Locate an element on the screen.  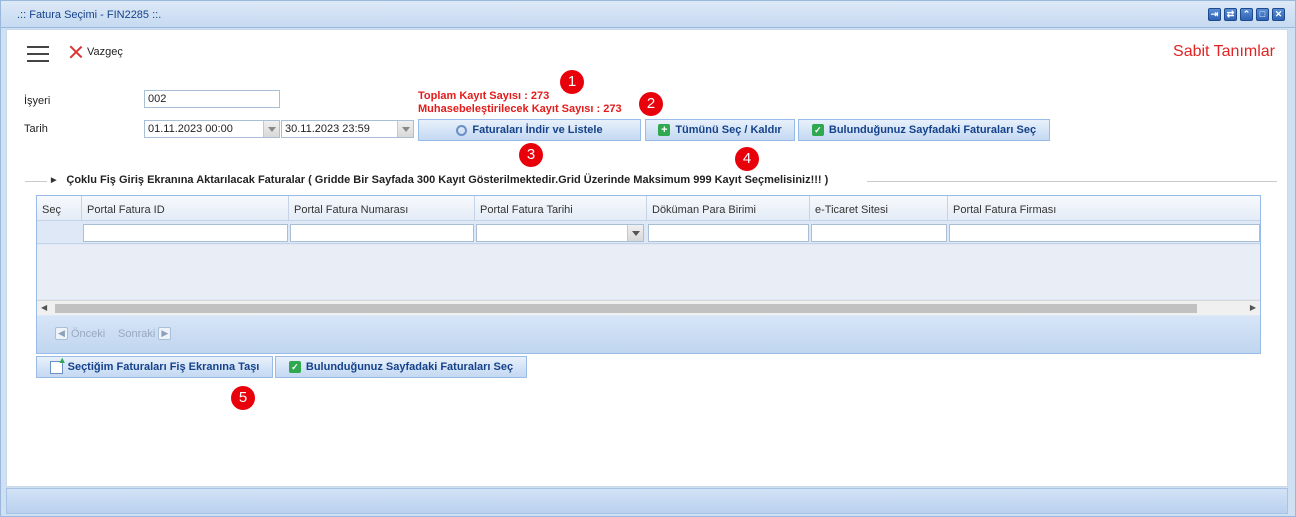
caret-right-icon: ▶ is located at coordinates (53, 180).